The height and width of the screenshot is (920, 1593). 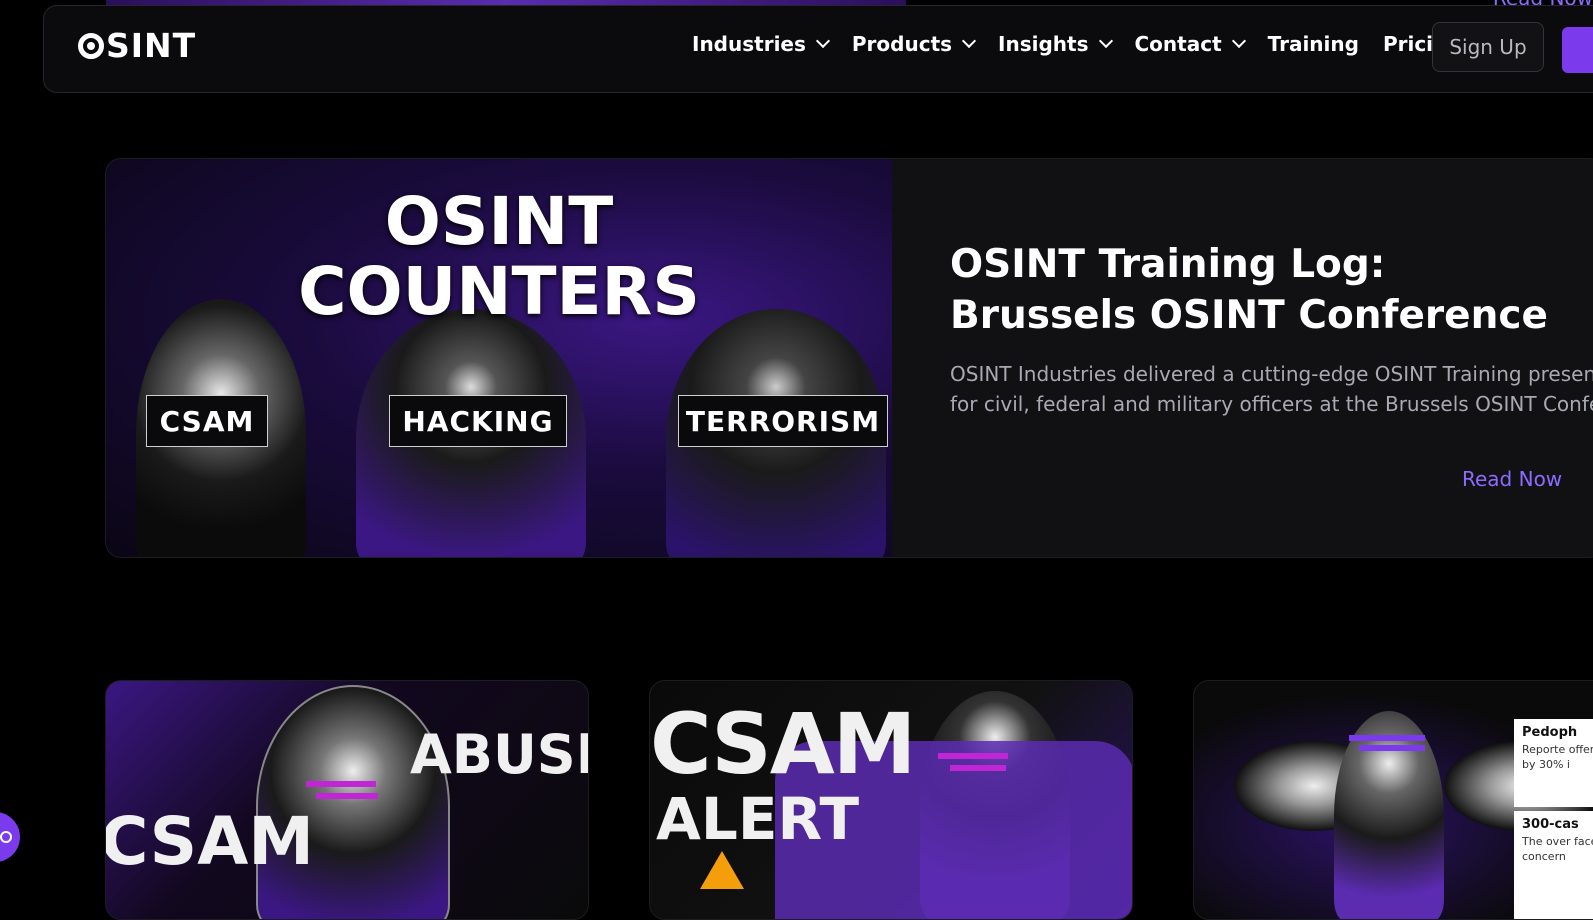 What do you see at coordinates (758, 819) in the screenshot?
I see `card-image-word: ALERT` at bounding box center [758, 819].